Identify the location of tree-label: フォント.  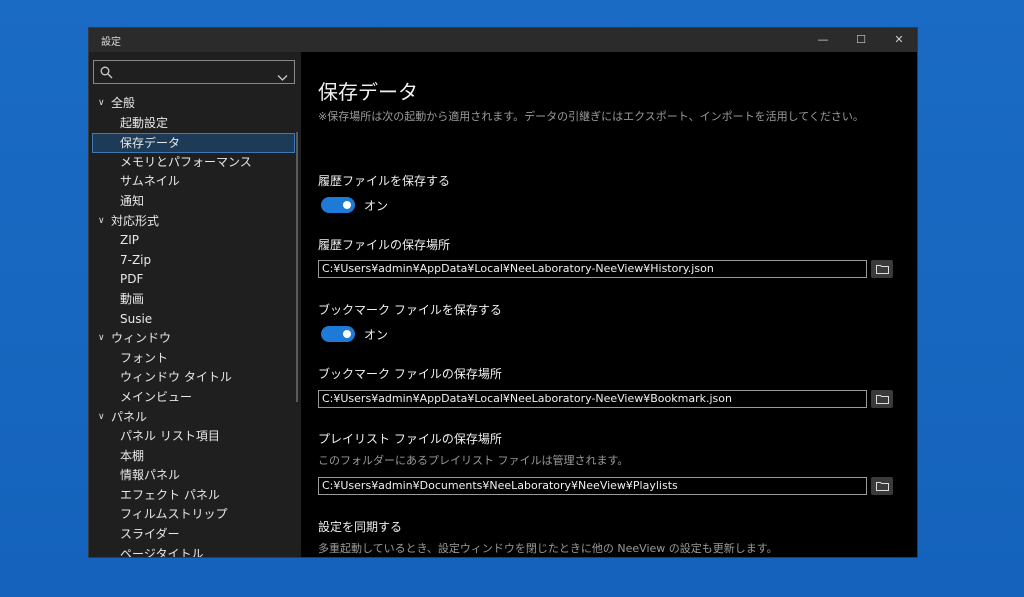
(144, 357).